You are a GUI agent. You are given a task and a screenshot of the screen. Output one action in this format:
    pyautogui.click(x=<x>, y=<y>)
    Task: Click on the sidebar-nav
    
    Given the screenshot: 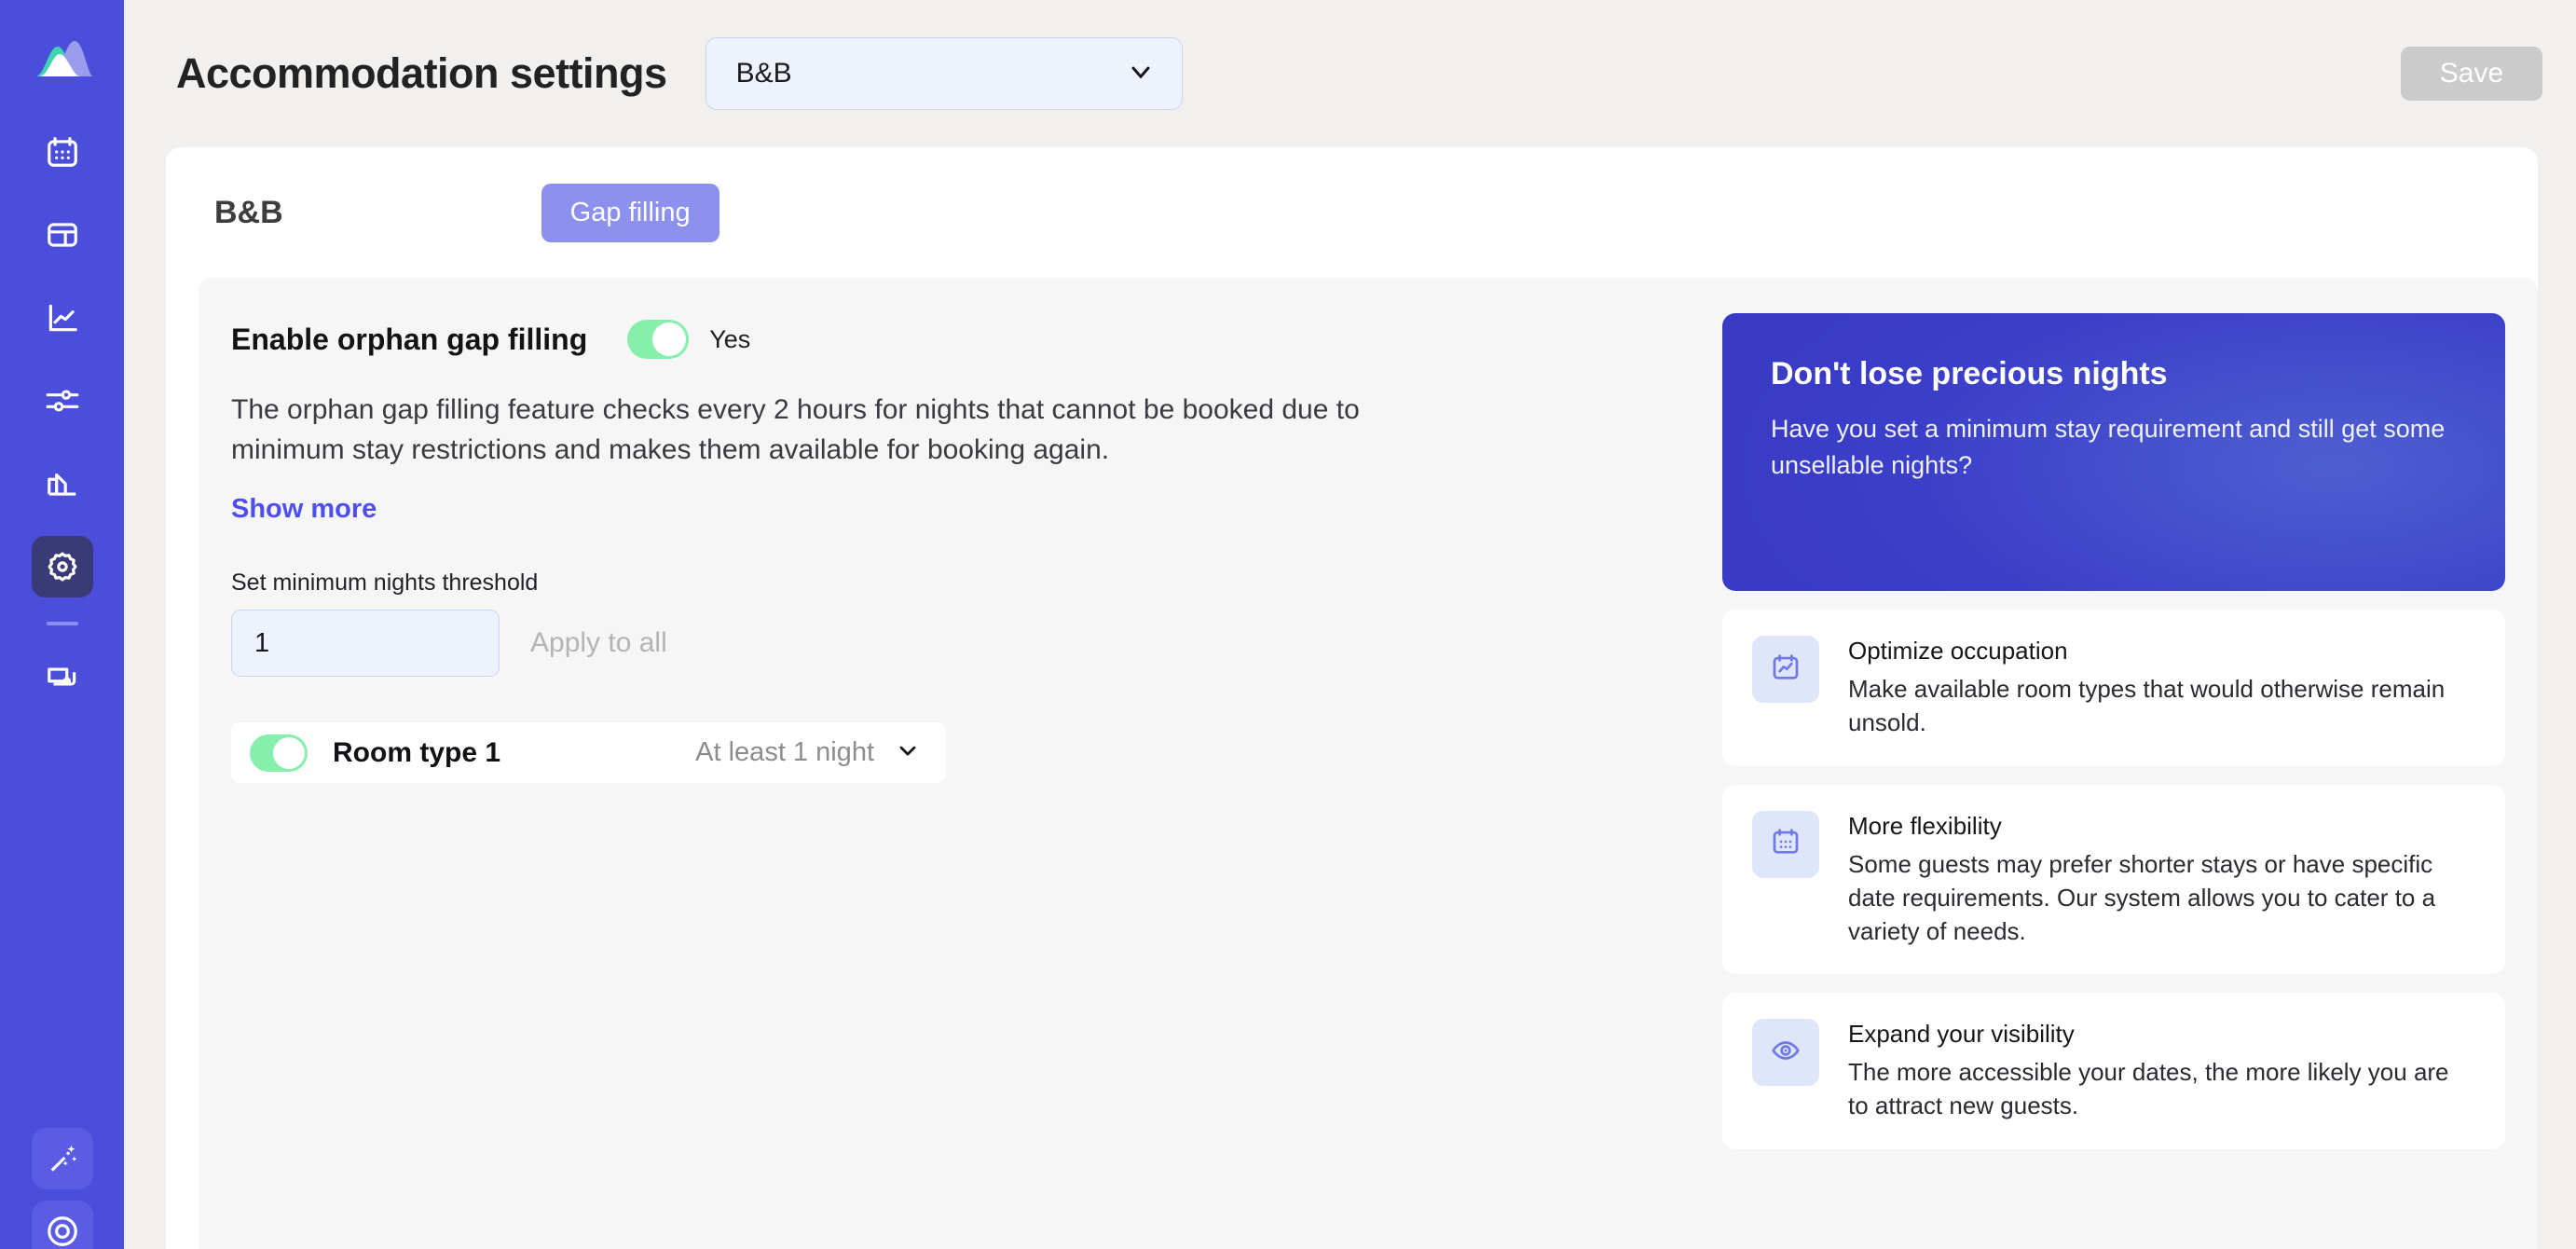 What is the action you would take?
    pyautogui.click(x=62, y=425)
    